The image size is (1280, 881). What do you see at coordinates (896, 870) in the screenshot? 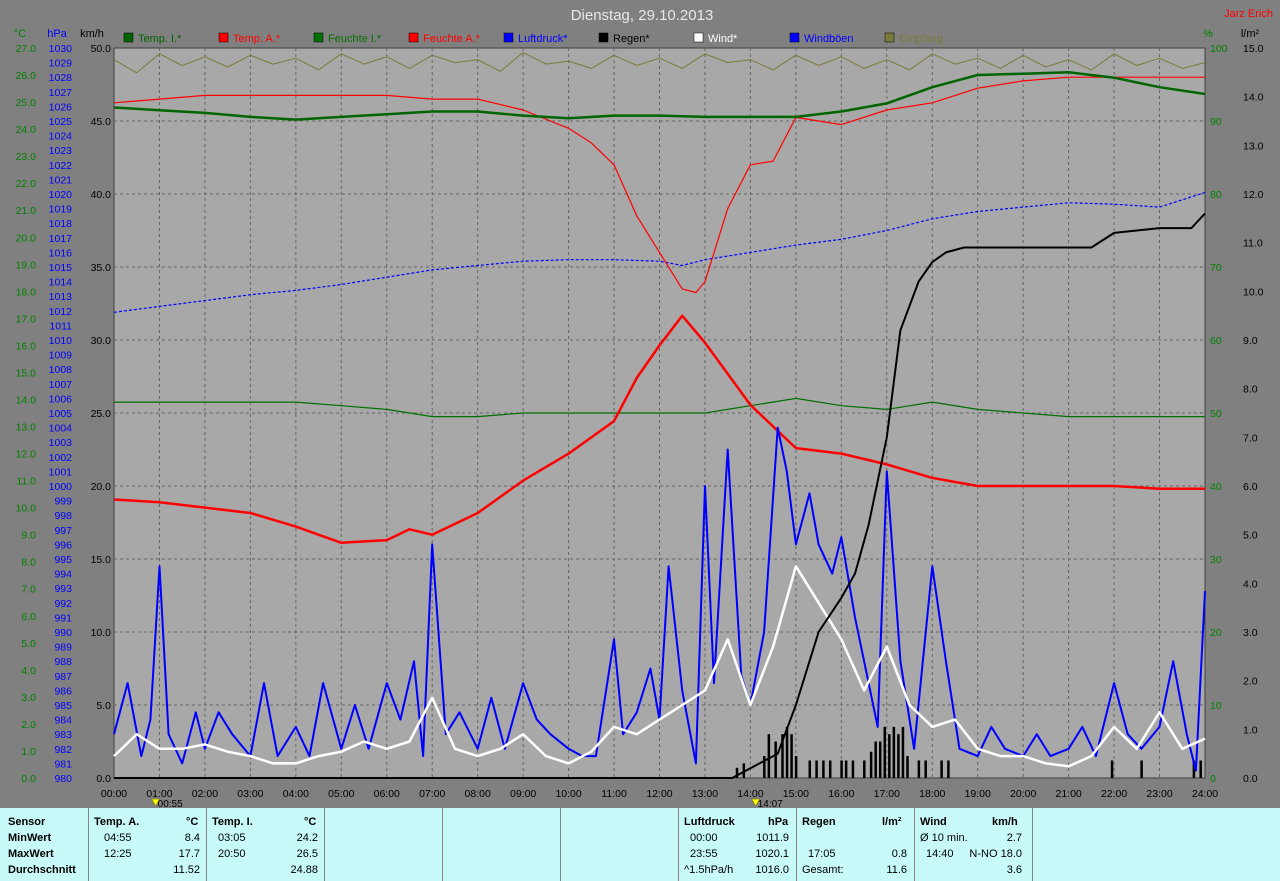
I see `rain-total: 11.6` at bounding box center [896, 870].